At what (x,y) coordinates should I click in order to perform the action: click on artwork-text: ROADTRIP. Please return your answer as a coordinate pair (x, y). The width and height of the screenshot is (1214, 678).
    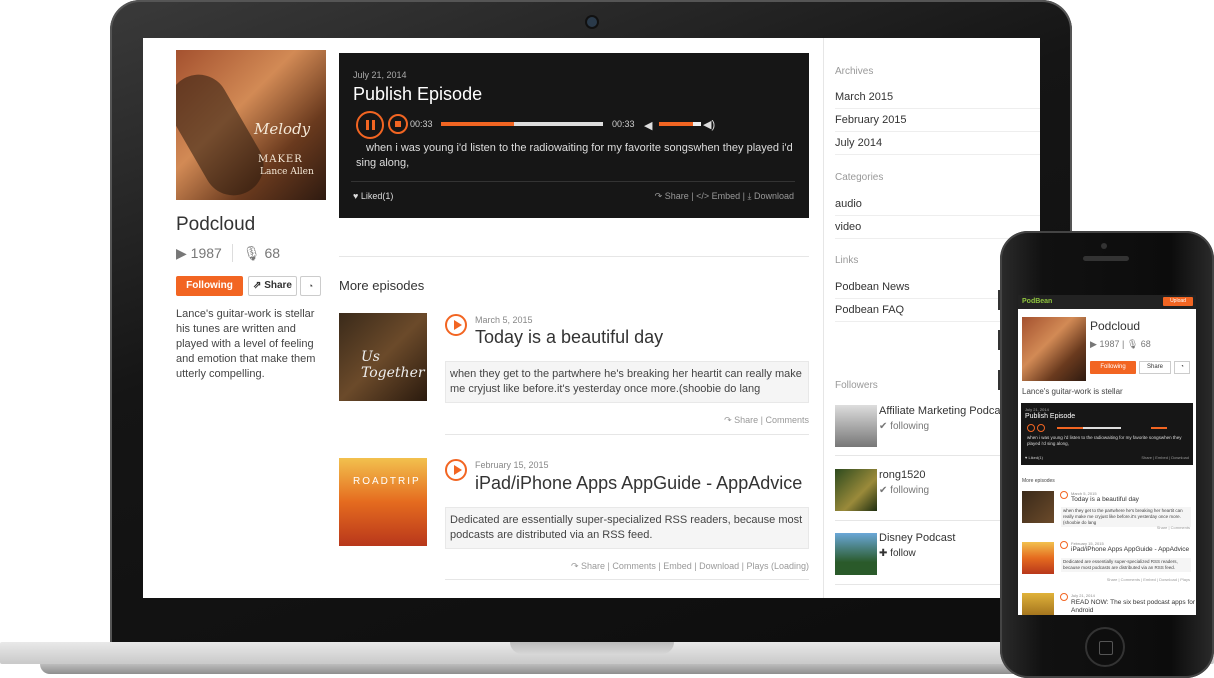
    Looking at the image, I should click on (387, 481).